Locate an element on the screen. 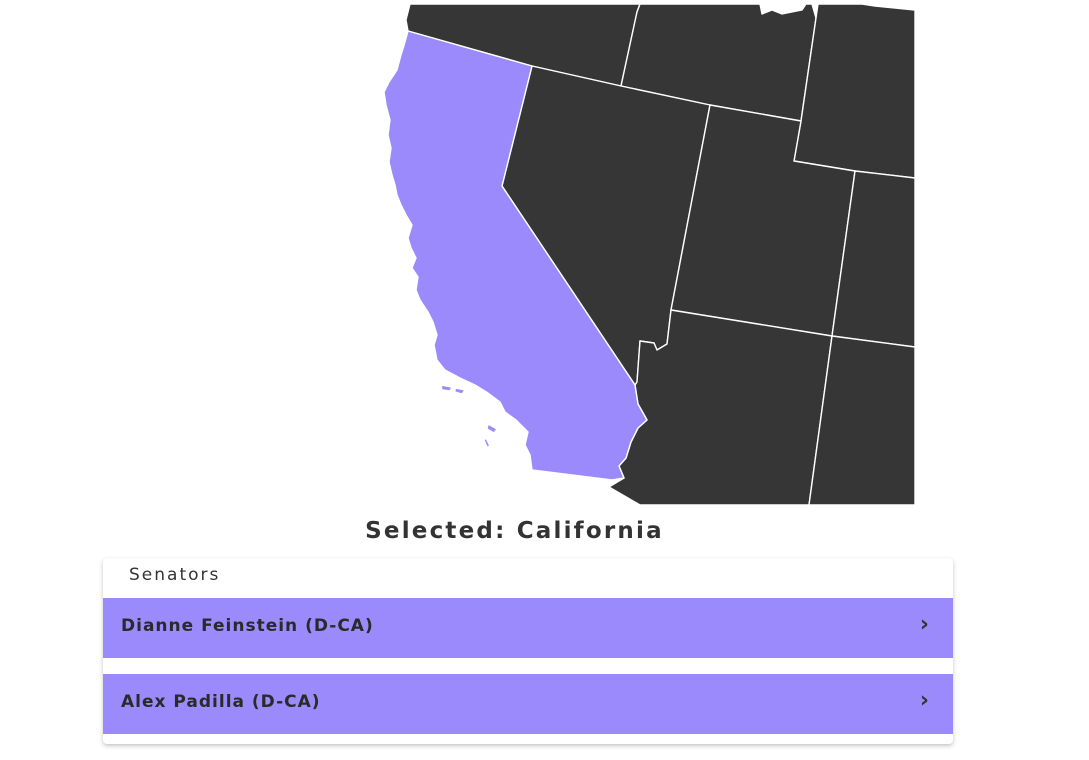 Image resolution: width=1089 pixels, height=760 pixels. selected-state-name: California is located at coordinates (590, 531).